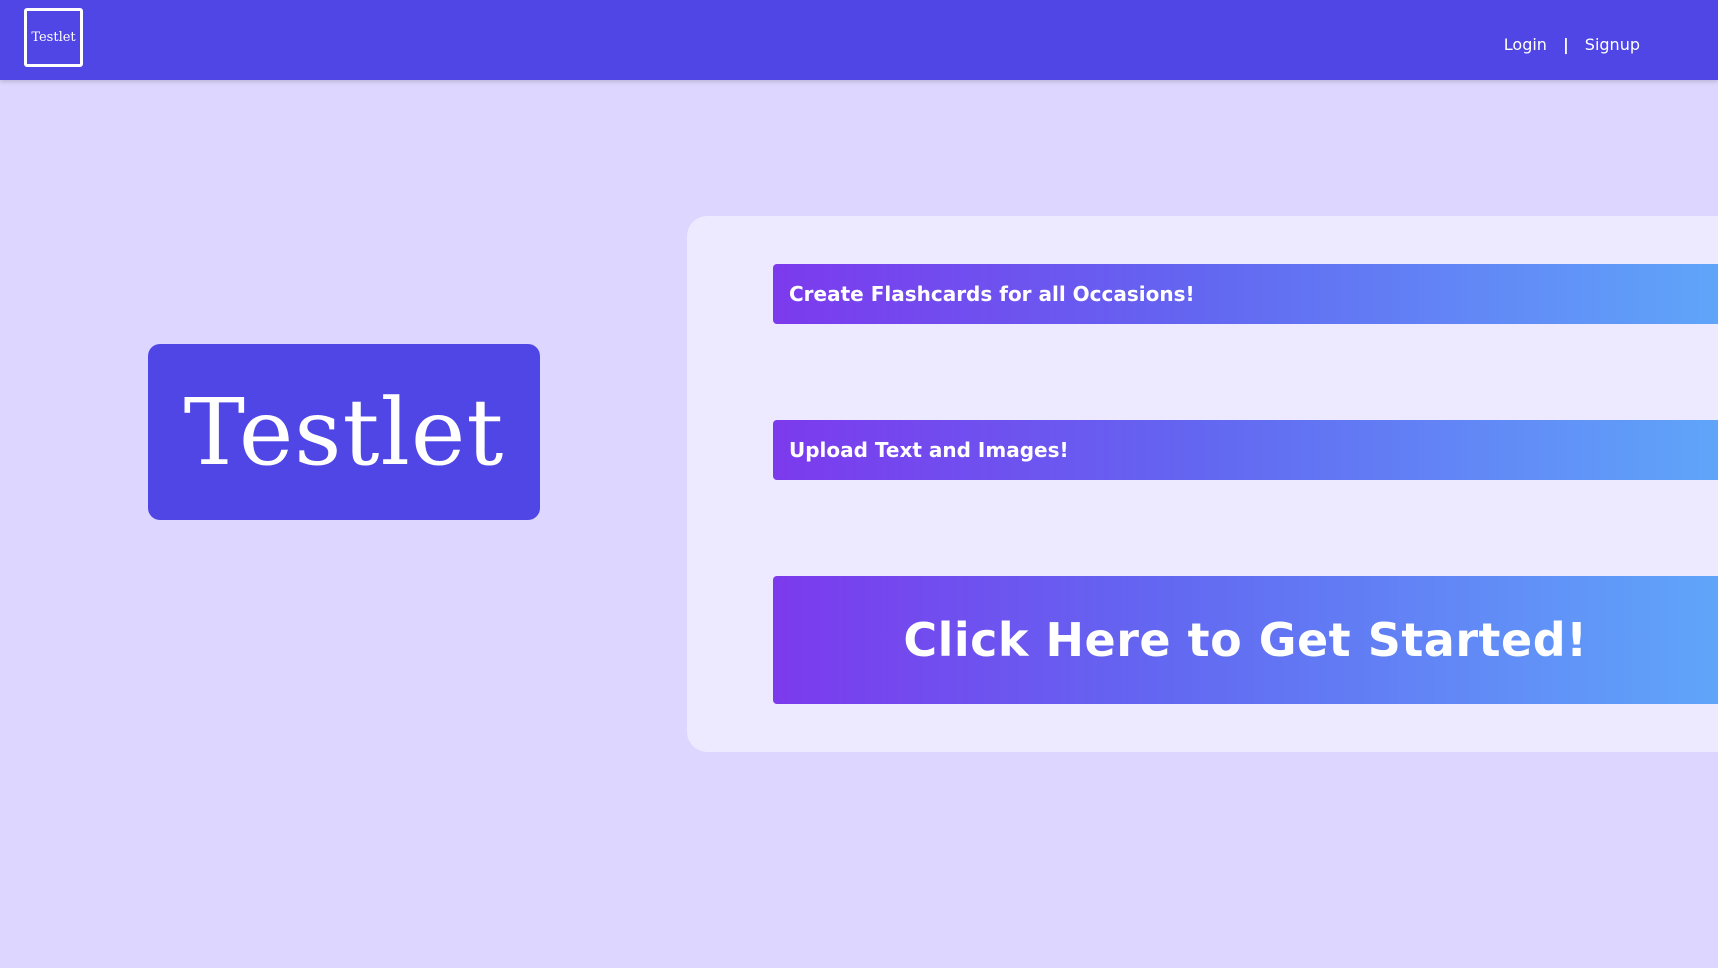 The image size is (1718, 968). I want to click on feature-flashcards-label: Create Flashcards for all Occasions!, so click(992, 294).